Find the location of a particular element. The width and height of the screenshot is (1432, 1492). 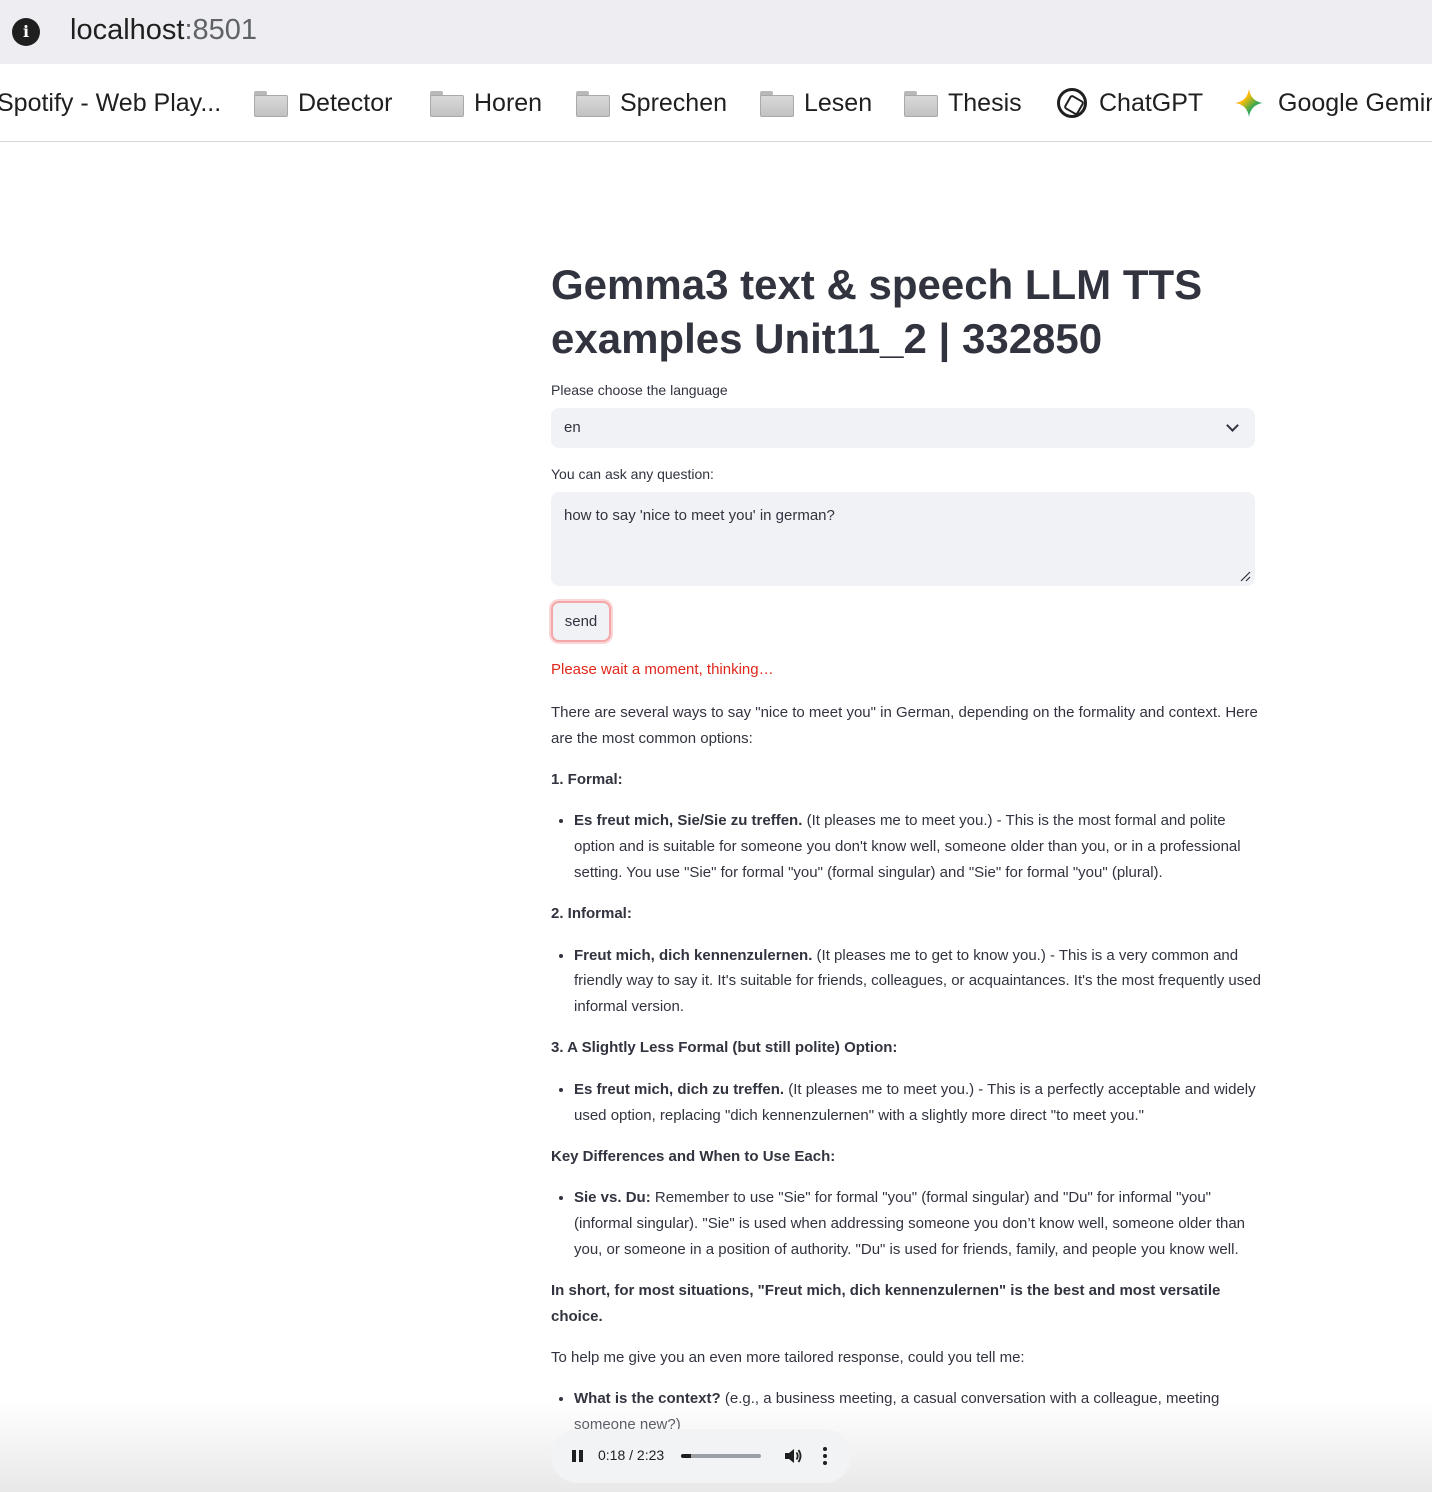

bookmark-label: Thesis is located at coordinates (985, 102).